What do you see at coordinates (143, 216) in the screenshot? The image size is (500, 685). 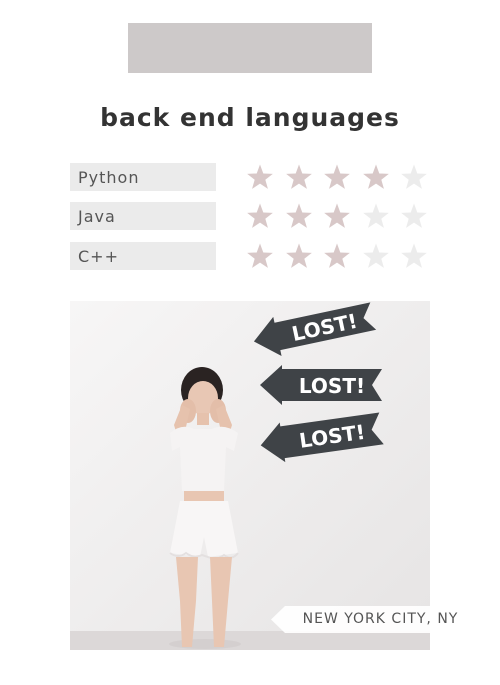 I see `skill-label: Java` at bounding box center [143, 216].